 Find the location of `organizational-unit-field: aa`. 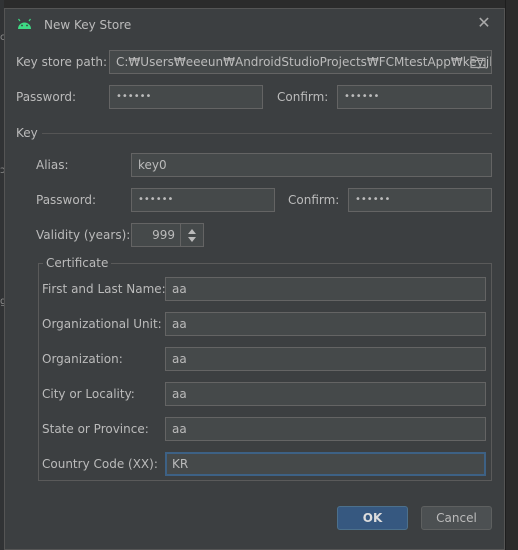

organizational-unit-field: aa is located at coordinates (325, 324).